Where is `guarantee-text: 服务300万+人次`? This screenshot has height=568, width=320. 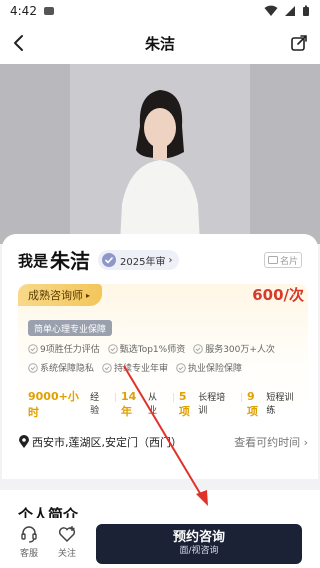 guarantee-text: 服务300万+人次 is located at coordinates (240, 350).